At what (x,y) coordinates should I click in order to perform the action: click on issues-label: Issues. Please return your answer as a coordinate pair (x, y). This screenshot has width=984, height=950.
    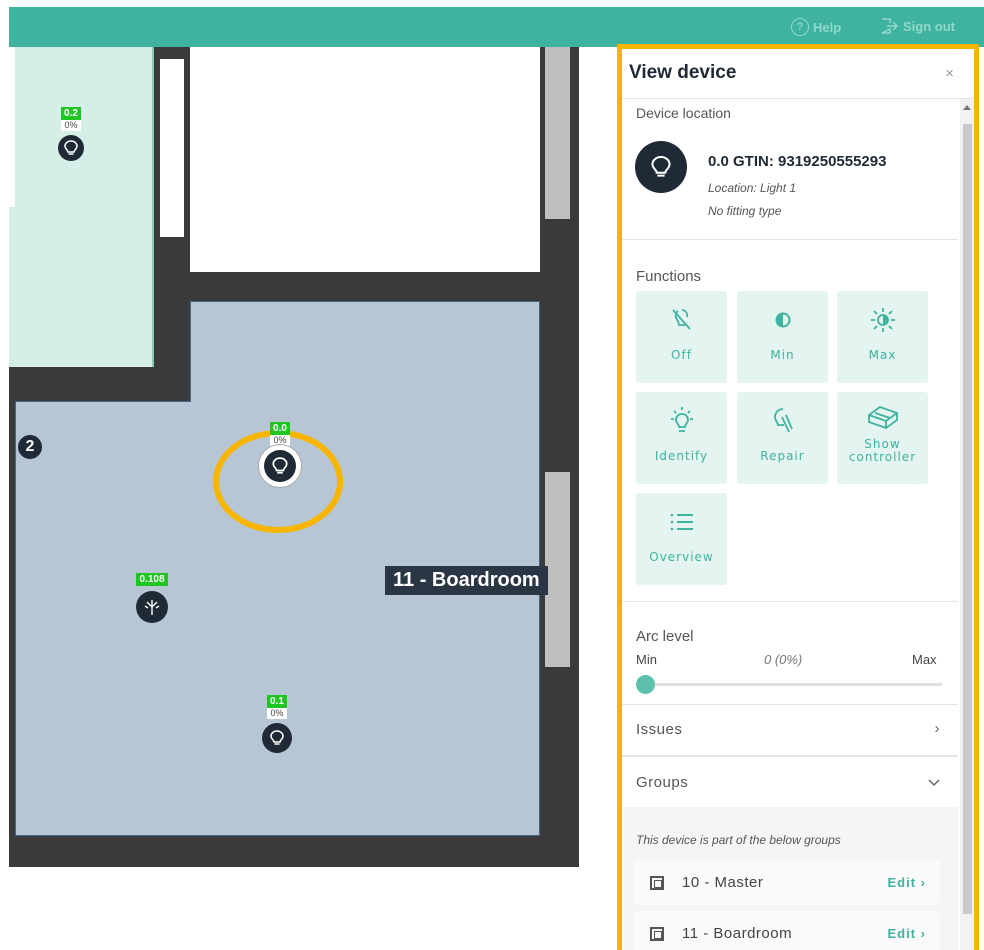
    Looking at the image, I should click on (659, 729).